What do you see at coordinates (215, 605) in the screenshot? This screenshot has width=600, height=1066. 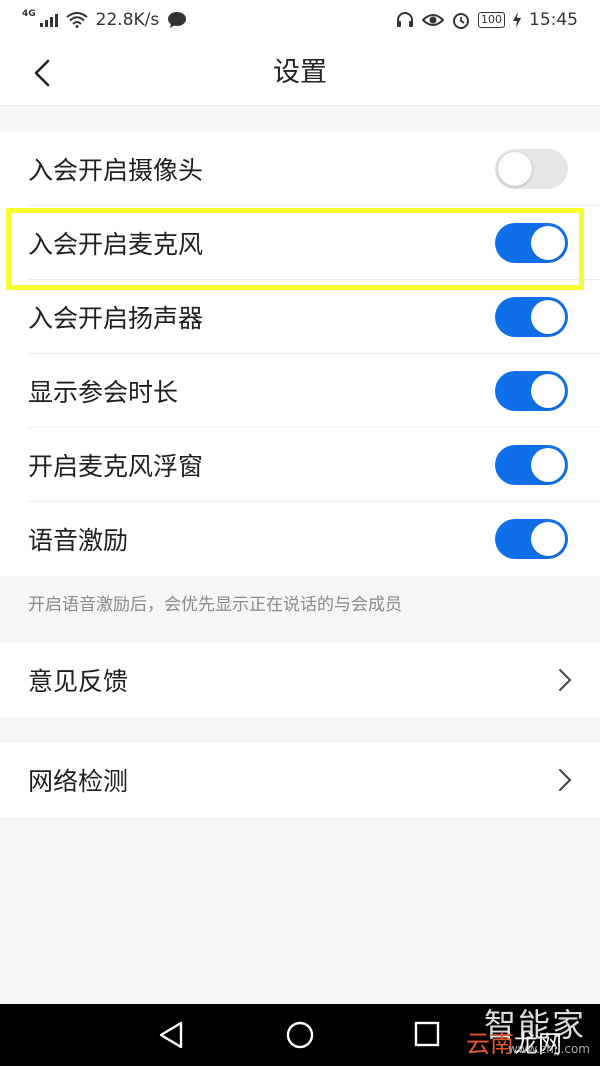 I see `voice-activation-hint: 开启语音激励后，会优先显示正在说话的与会成员` at bounding box center [215, 605].